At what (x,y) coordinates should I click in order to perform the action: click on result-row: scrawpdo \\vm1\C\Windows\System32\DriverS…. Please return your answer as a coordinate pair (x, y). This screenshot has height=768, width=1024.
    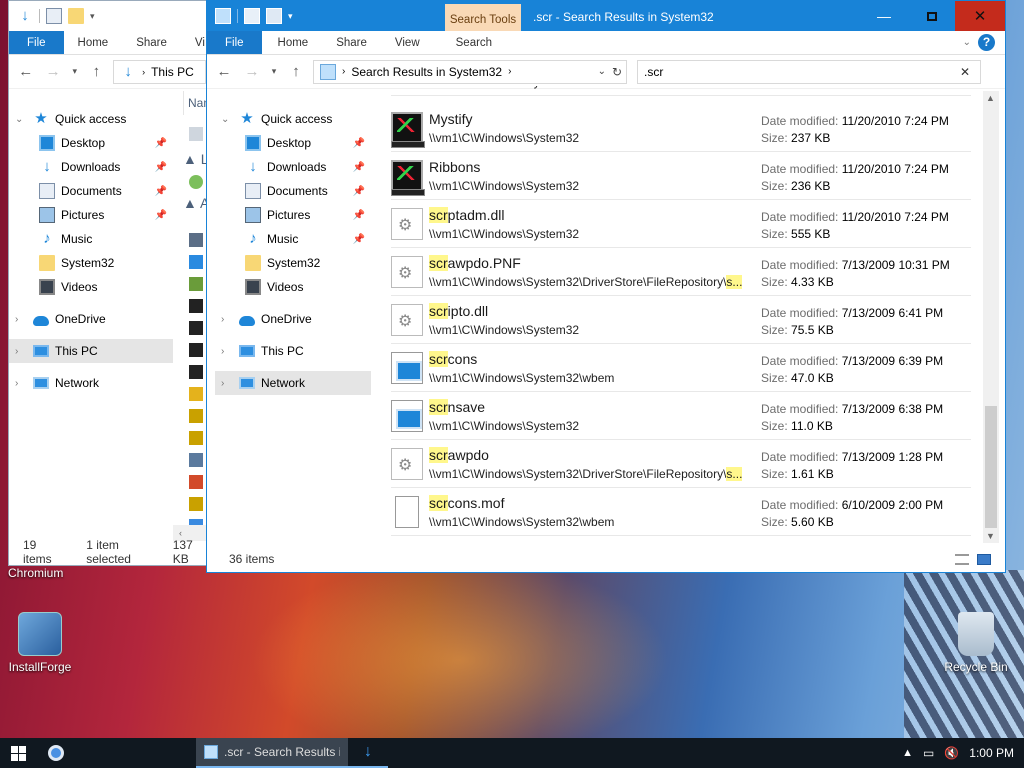
    Looking at the image, I should click on (681, 464).